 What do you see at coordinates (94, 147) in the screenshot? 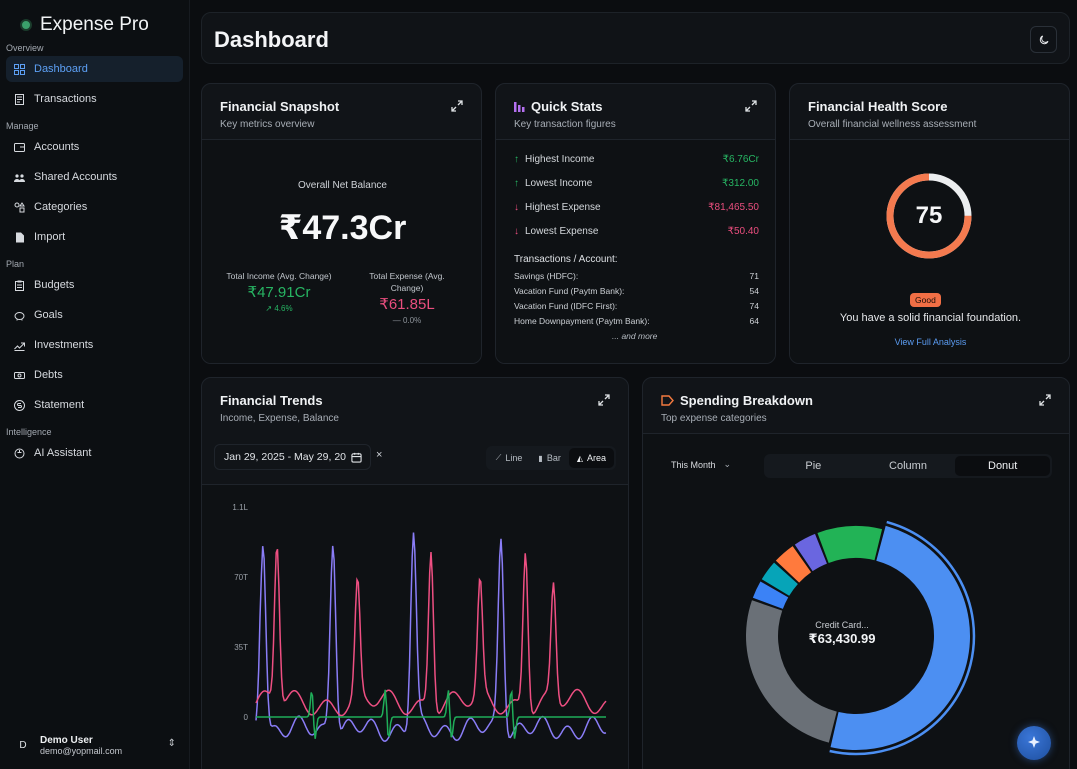
I see `sidebar-item-accounts: Accounts` at bounding box center [94, 147].